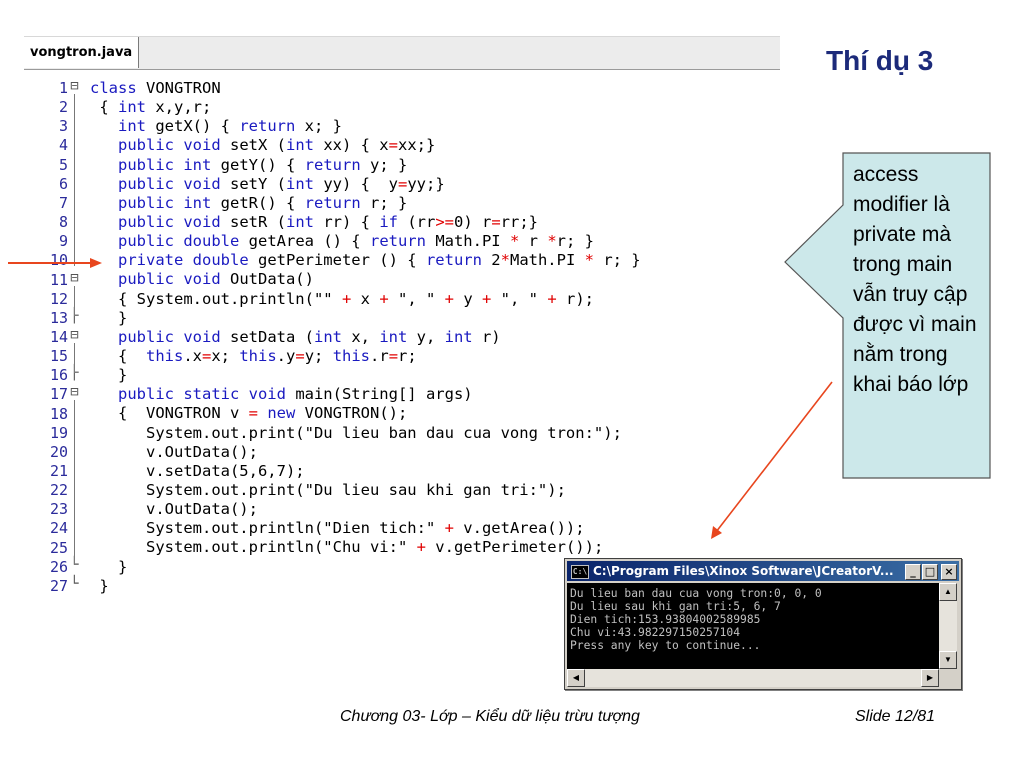  What do you see at coordinates (655, 632) in the screenshot?
I see `console-line: Chu vi:43.982297150257104` at bounding box center [655, 632].